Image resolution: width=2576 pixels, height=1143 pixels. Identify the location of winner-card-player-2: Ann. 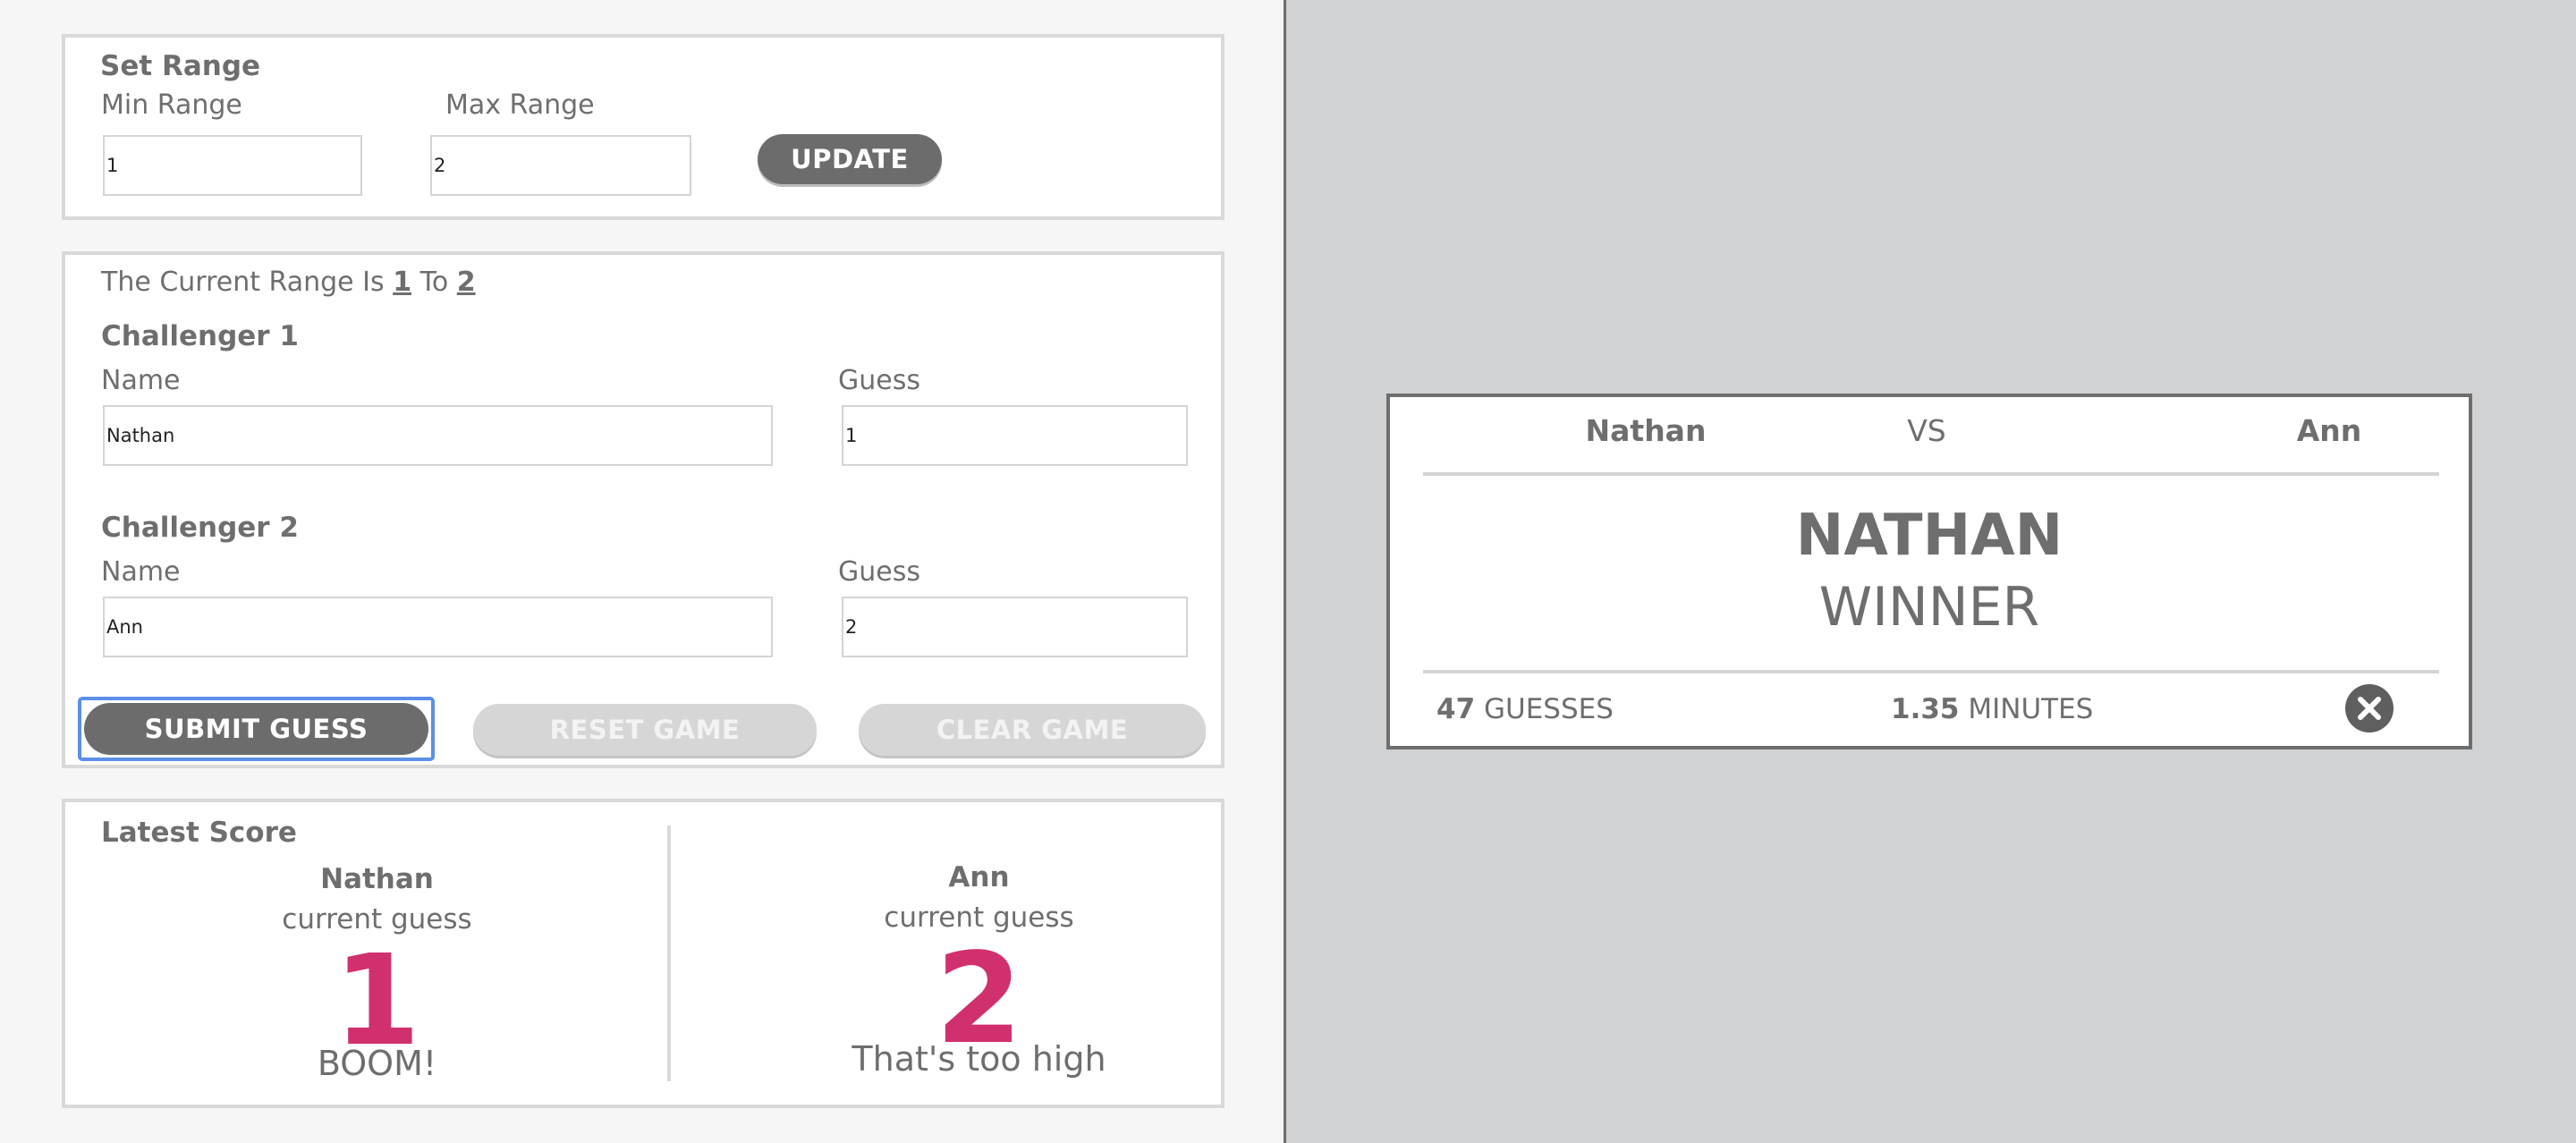
(2329, 430).